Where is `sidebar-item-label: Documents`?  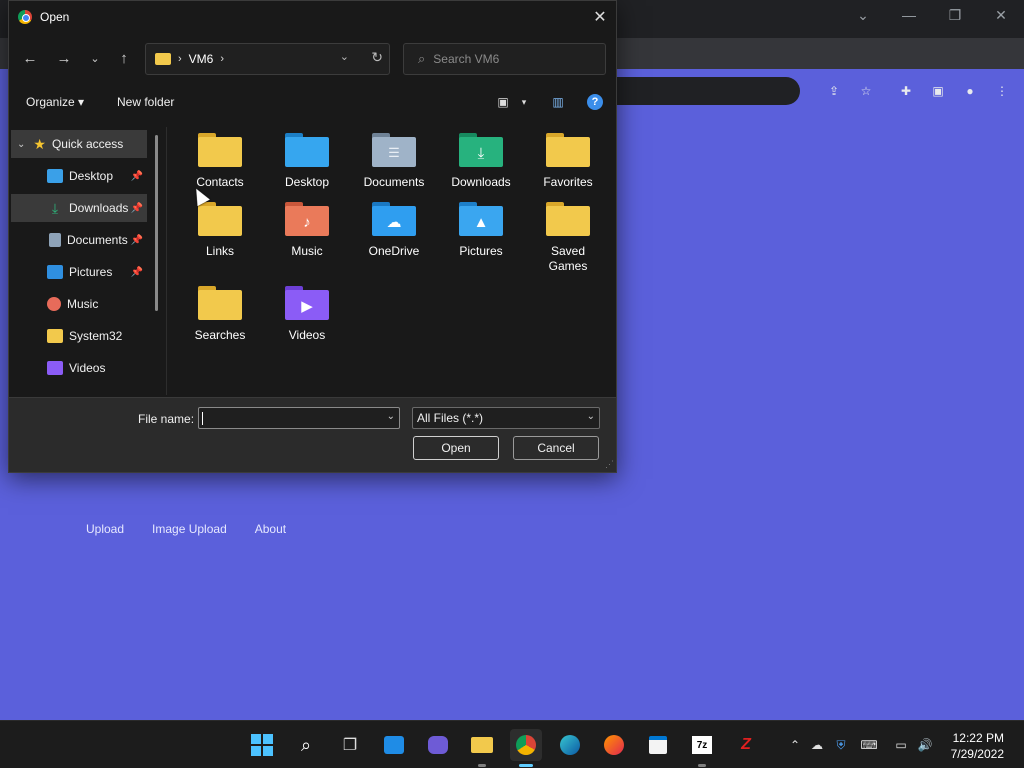
sidebar-item-label: Documents is located at coordinates (97, 240).